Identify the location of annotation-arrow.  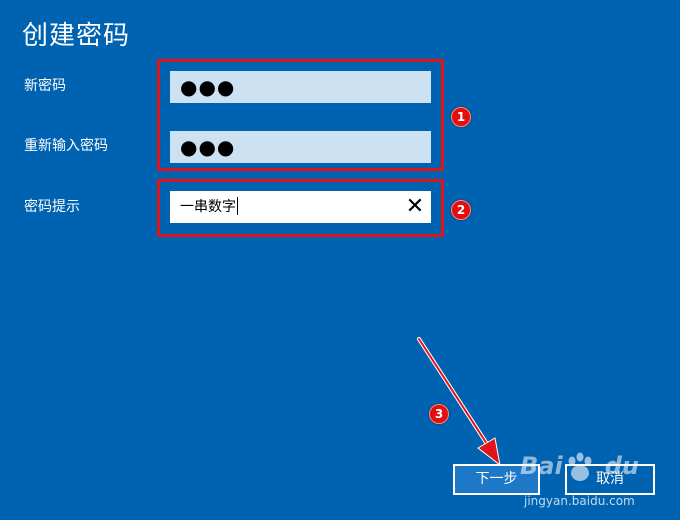
(459, 402).